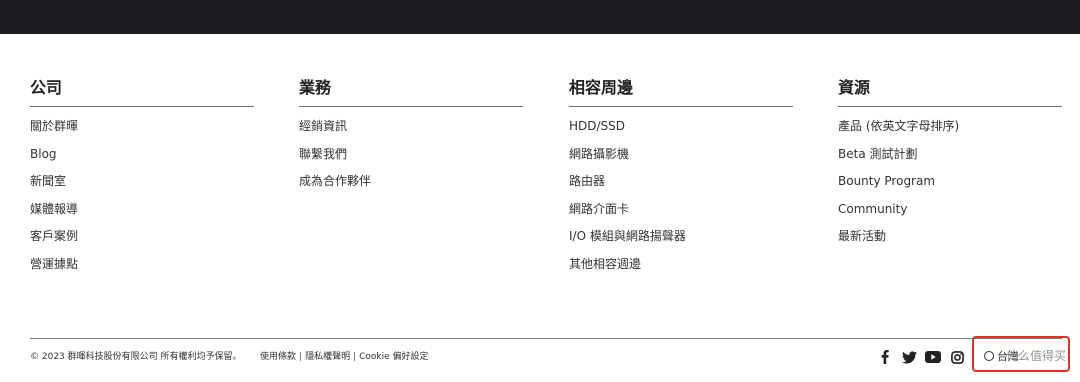 This screenshot has width=1080, height=382. Describe the element at coordinates (142, 186) in the screenshot. I see `footer-link: 新聞室` at that location.